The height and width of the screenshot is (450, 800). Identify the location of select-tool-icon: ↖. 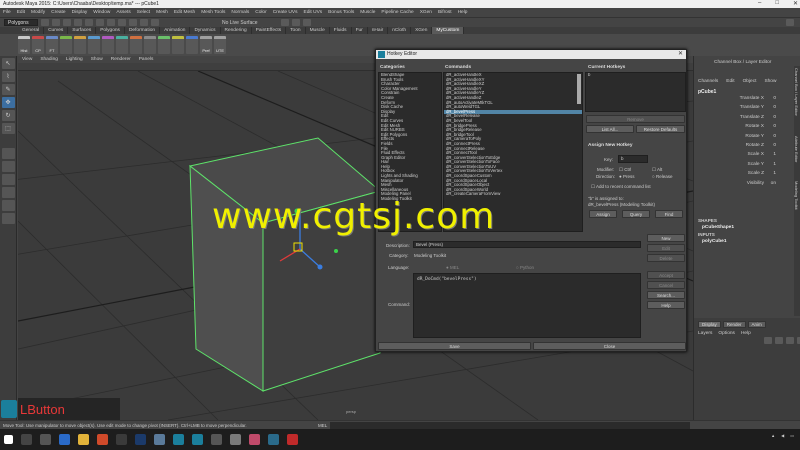
(8, 63).